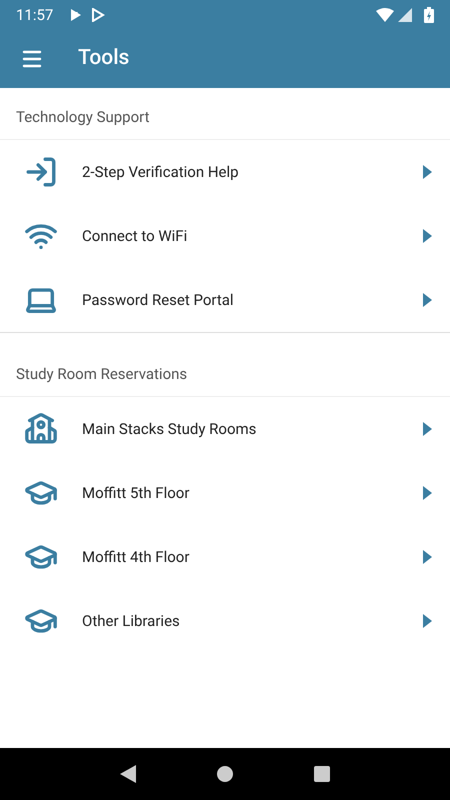  Describe the element at coordinates (41, 429) in the screenshot. I see `school-building-icon` at that location.